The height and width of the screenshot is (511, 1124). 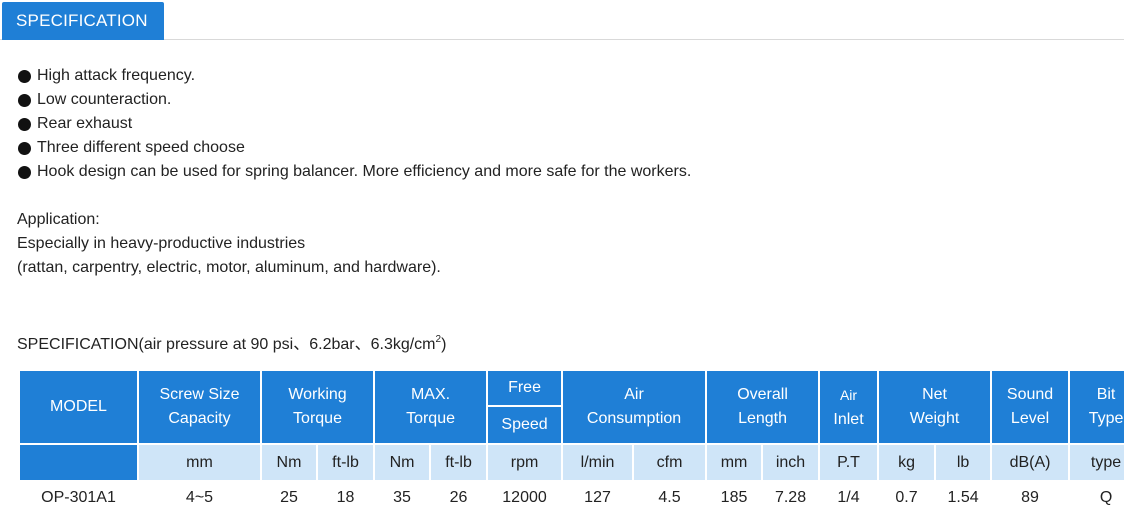 What do you see at coordinates (141, 147) in the screenshot?
I see `feature-text: Three different speed choose` at bounding box center [141, 147].